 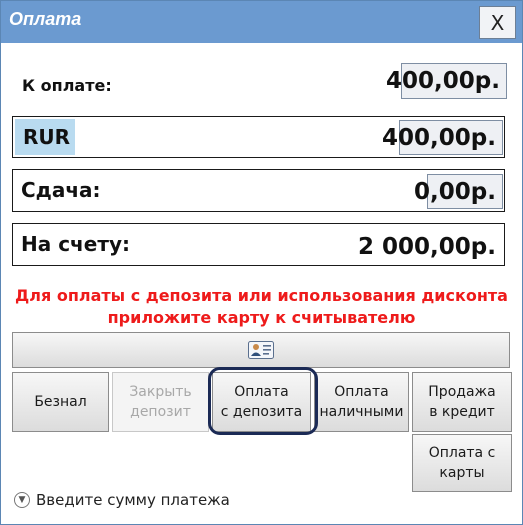 I want to click on cashless-button: Безнал, so click(x=60, y=402).